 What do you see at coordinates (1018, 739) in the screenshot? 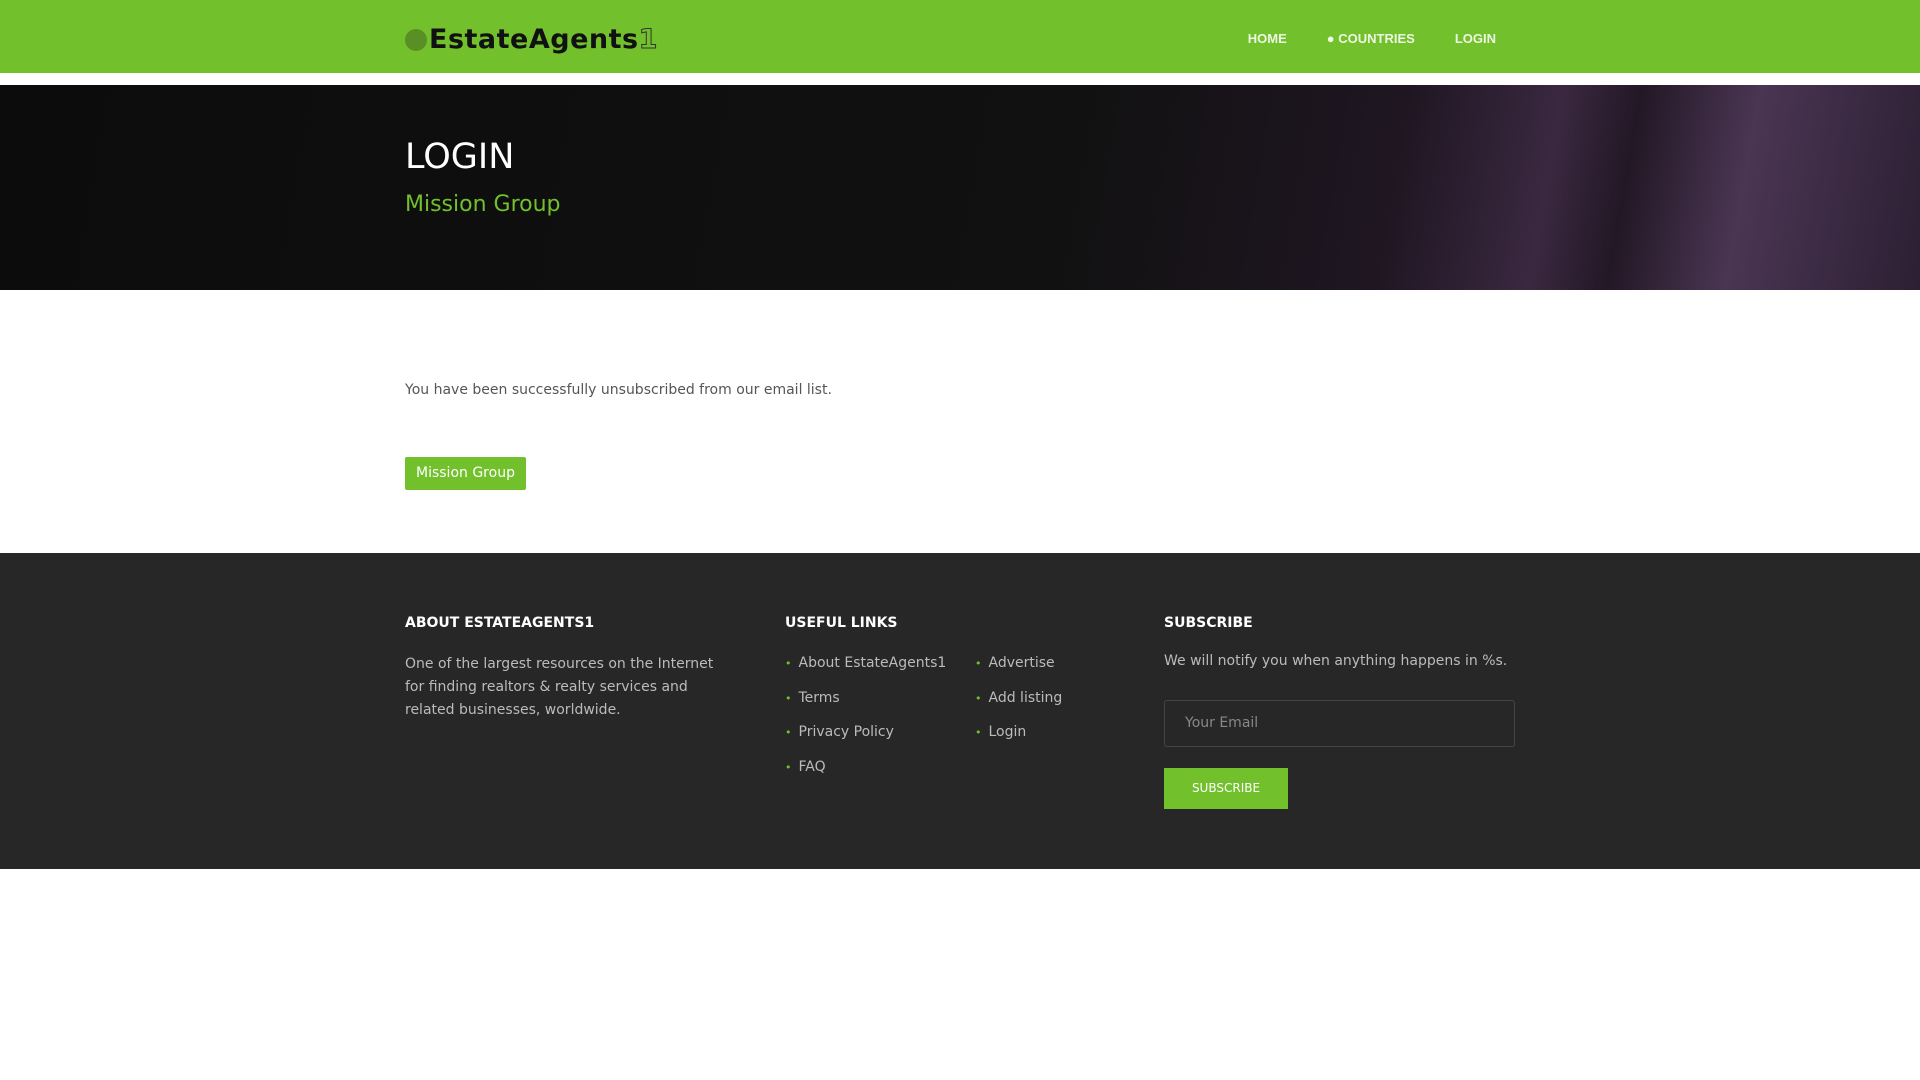
I see `footer-link-login: Login` at bounding box center [1018, 739].